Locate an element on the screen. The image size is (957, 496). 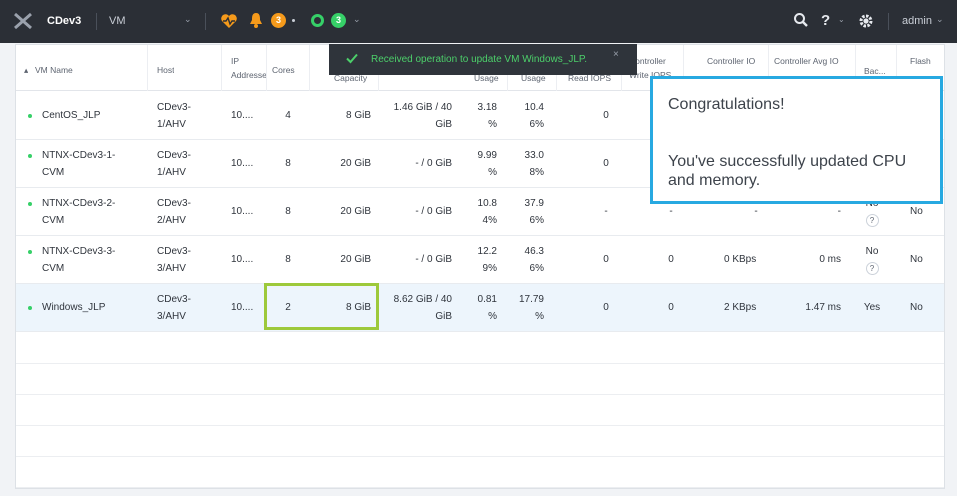
alert-count-badge: 3 is located at coordinates (278, 20).